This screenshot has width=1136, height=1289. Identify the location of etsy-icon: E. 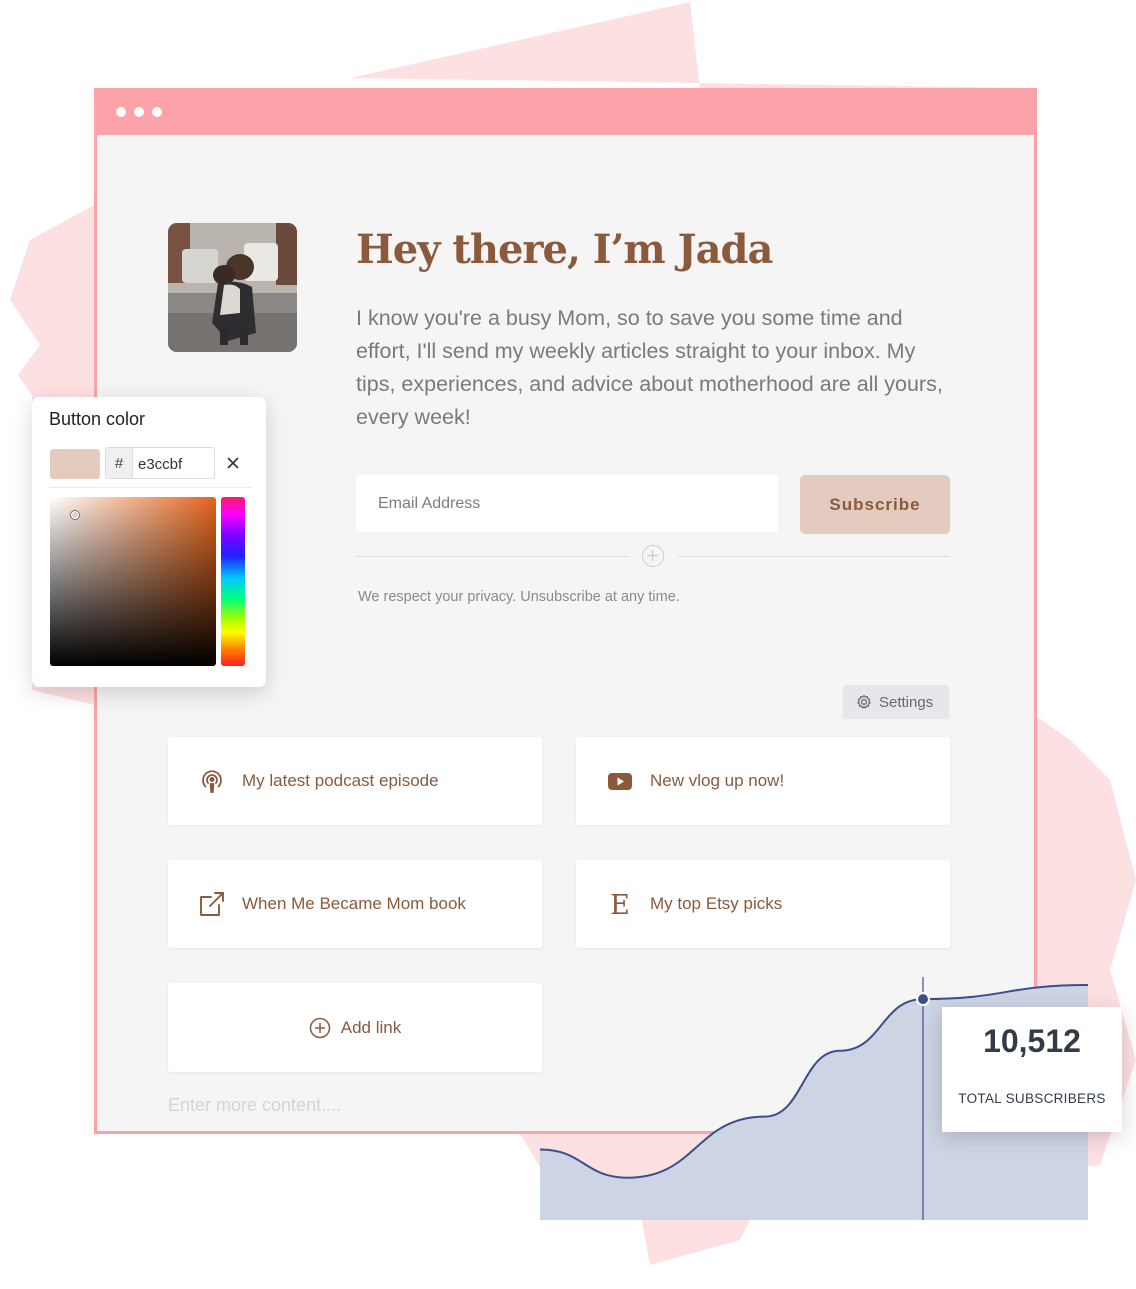
(620, 904).